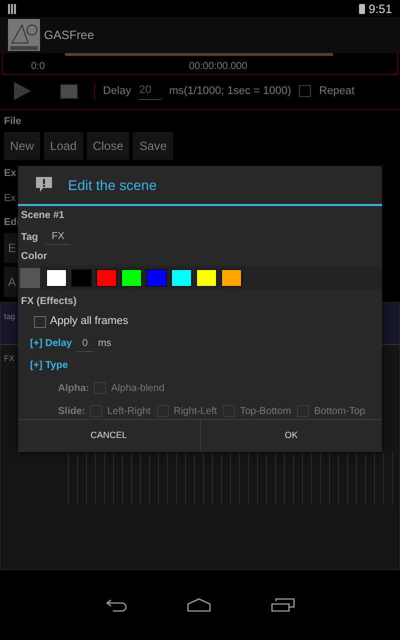 This screenshot has height=640, width=400. What do you see at coordinates (74, 389) in the screenshot?
I see `type-group-label: Alpha:` at bounding box center [74, 389].